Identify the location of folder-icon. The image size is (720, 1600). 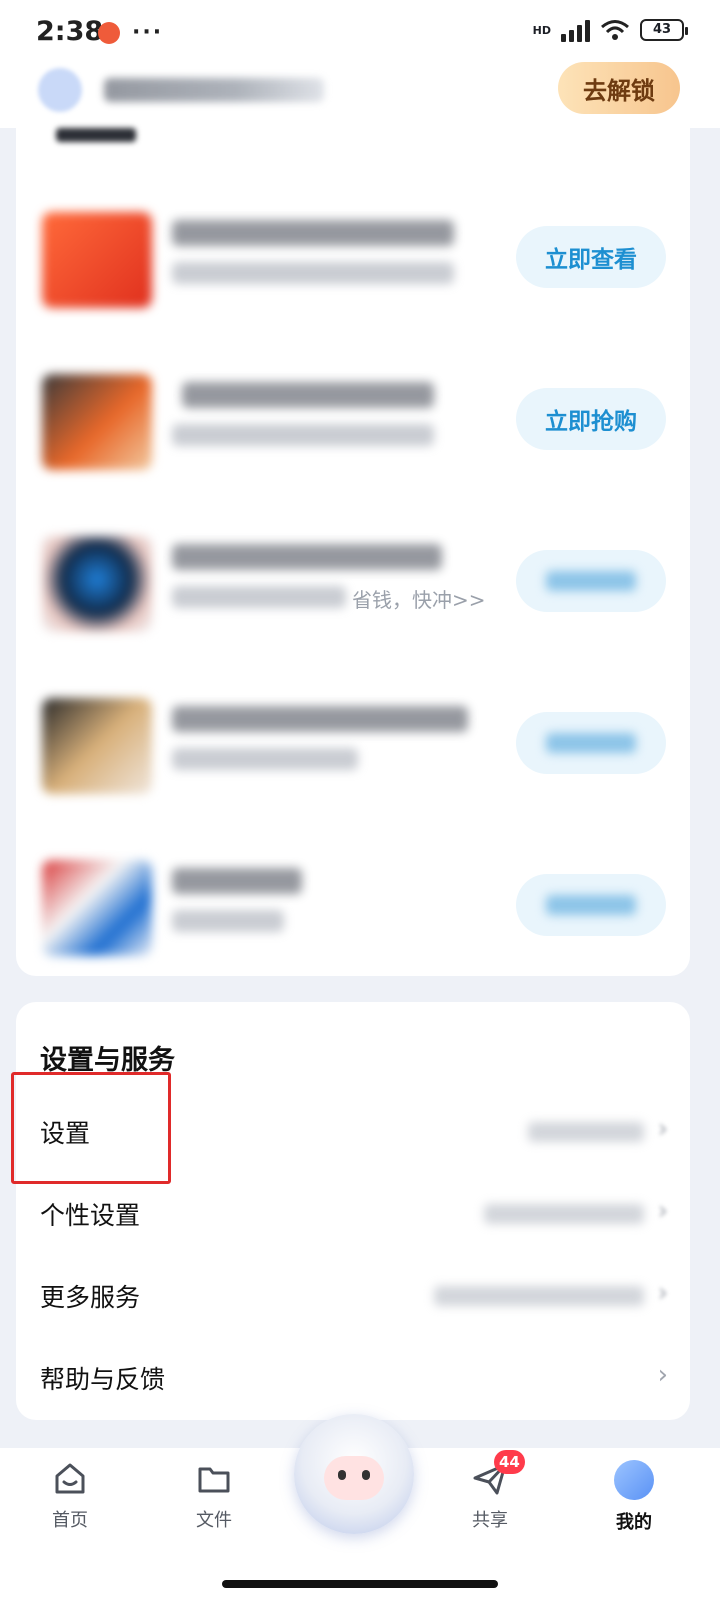
(214, 1480).